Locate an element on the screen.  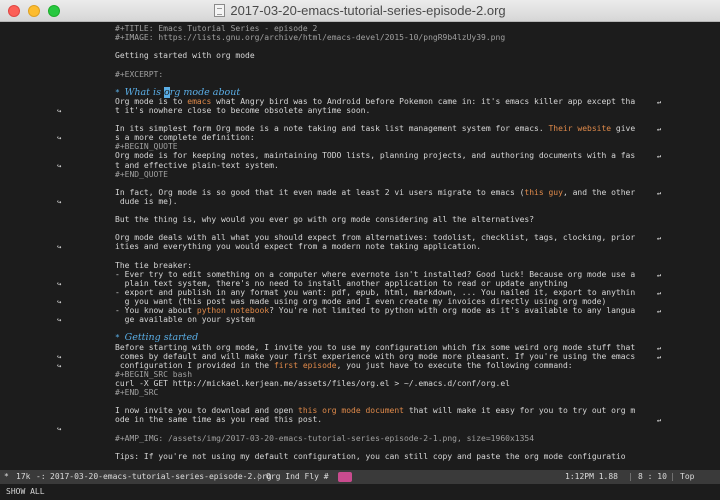
document-icon is located at coordinates (220, 10).